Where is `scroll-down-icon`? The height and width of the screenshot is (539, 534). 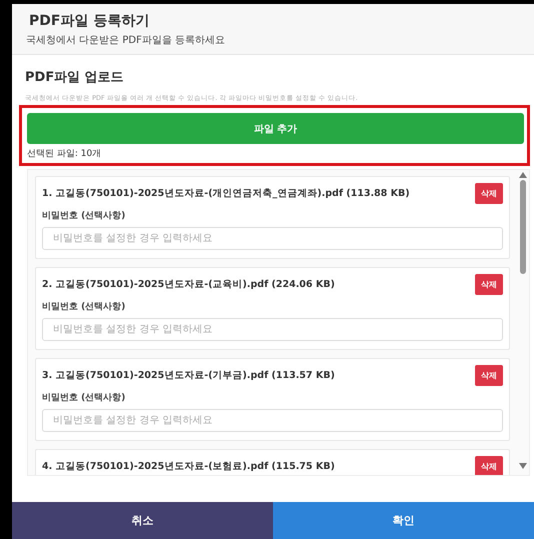 scroll-down-icon is located at coordinates (523, 466).